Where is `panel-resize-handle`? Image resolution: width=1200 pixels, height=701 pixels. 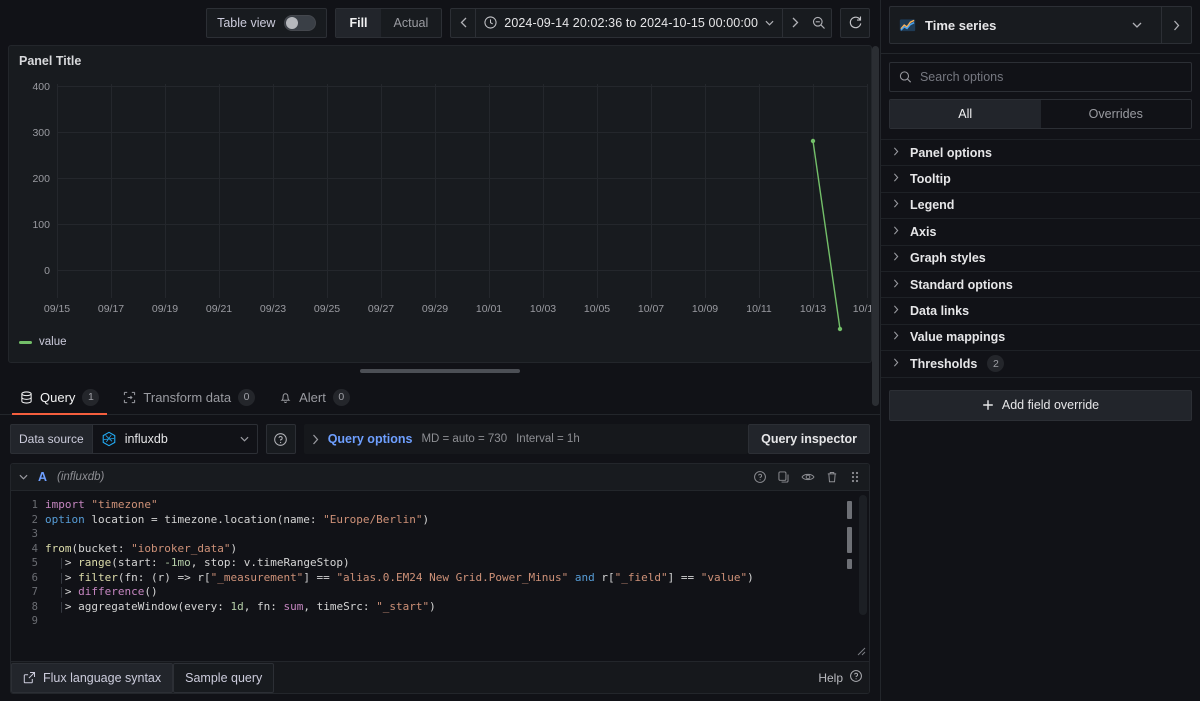 panel-resize-handle is located at coordinates (440, 371).